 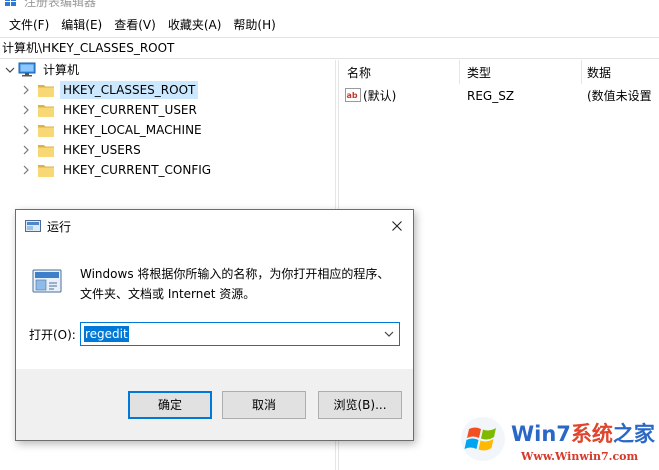 What do you see at coordinates (170, 405) in the screenshot?
I see `ok-button: 确定` at bounding box center [170, 405].